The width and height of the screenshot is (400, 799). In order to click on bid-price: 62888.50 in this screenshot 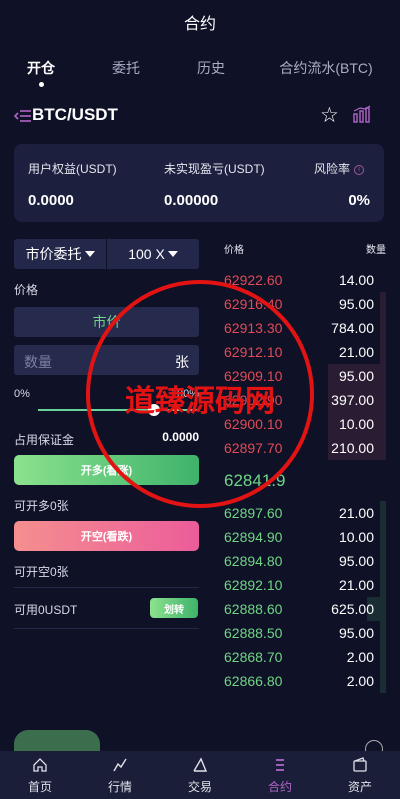, I will do `click(253, 633)`.